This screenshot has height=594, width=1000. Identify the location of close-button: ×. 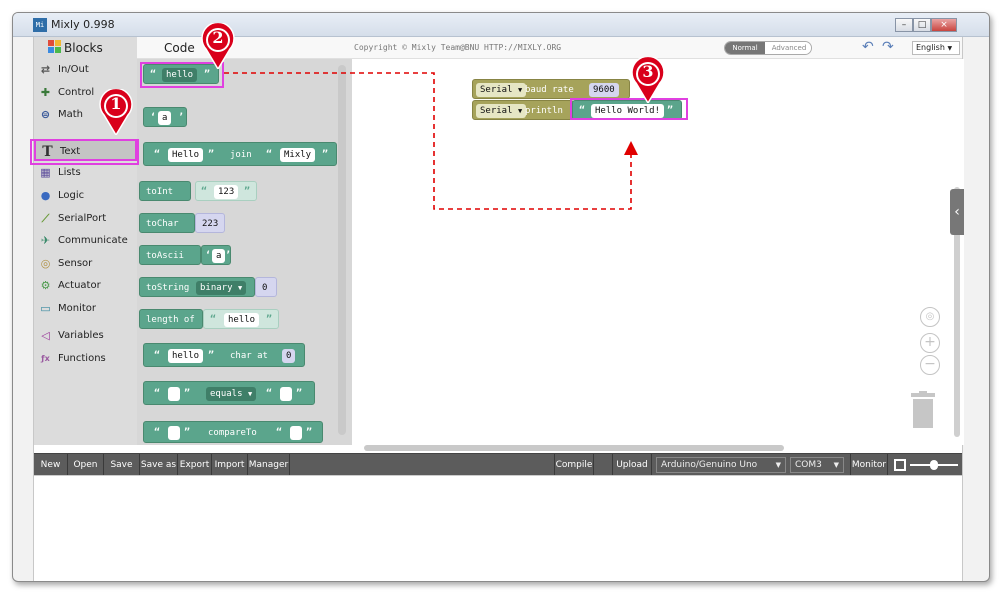
(944, 25).